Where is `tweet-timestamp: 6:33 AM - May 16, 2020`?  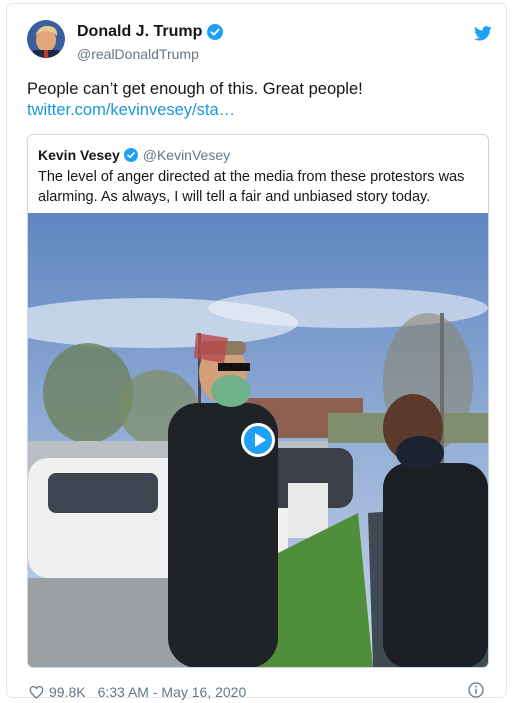
tweet-timestamp: 6:33 AM - May 16, 2020 is located at coordinates (172, 692).